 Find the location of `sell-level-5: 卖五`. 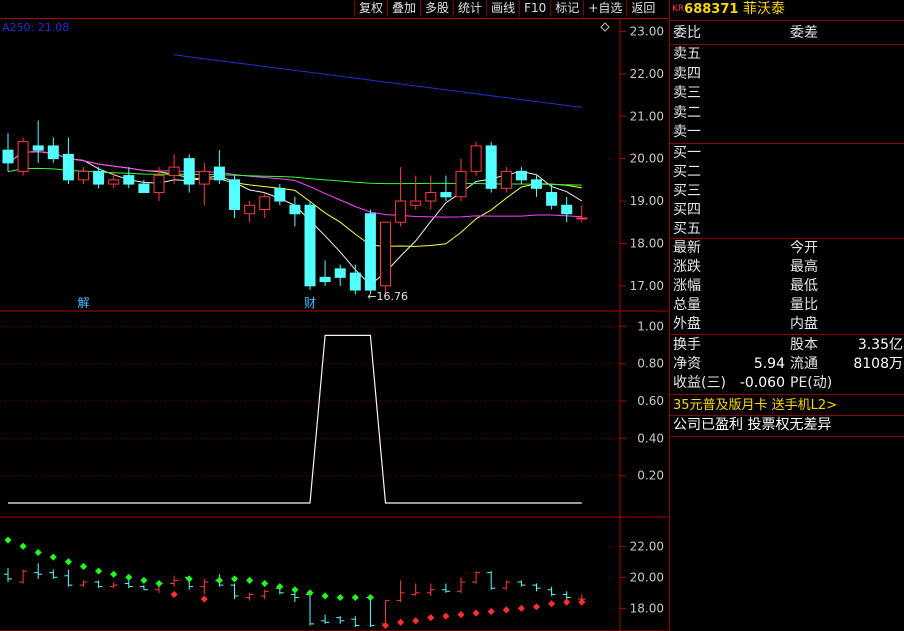

sell-level-5: 卖五 is located at coordinates (687, 54).